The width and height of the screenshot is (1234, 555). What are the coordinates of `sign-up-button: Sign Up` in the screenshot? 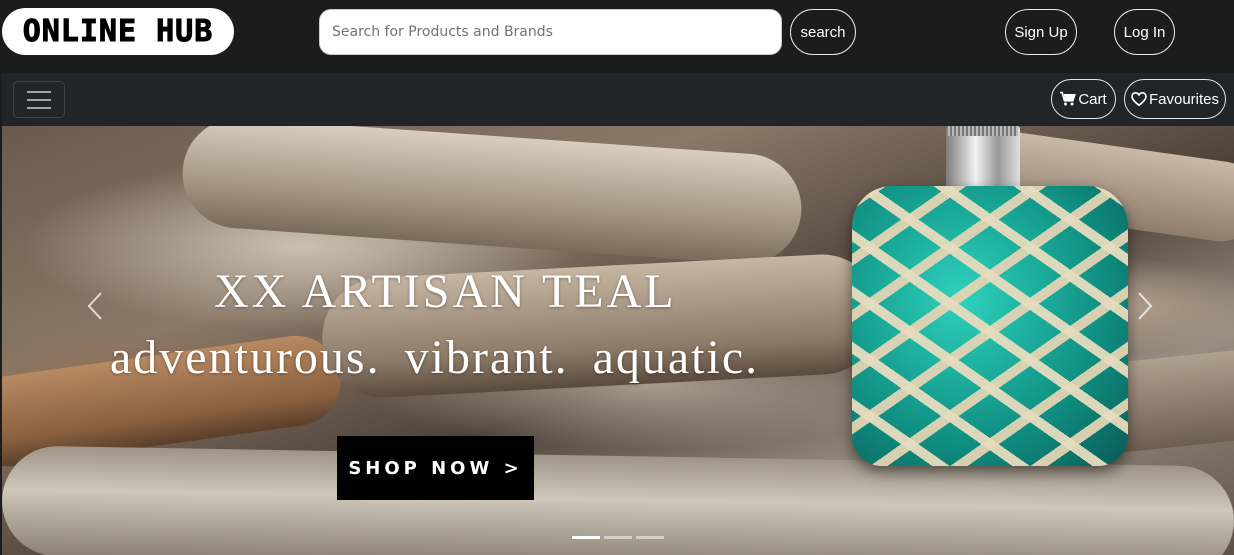 It's located at (1041, 32).